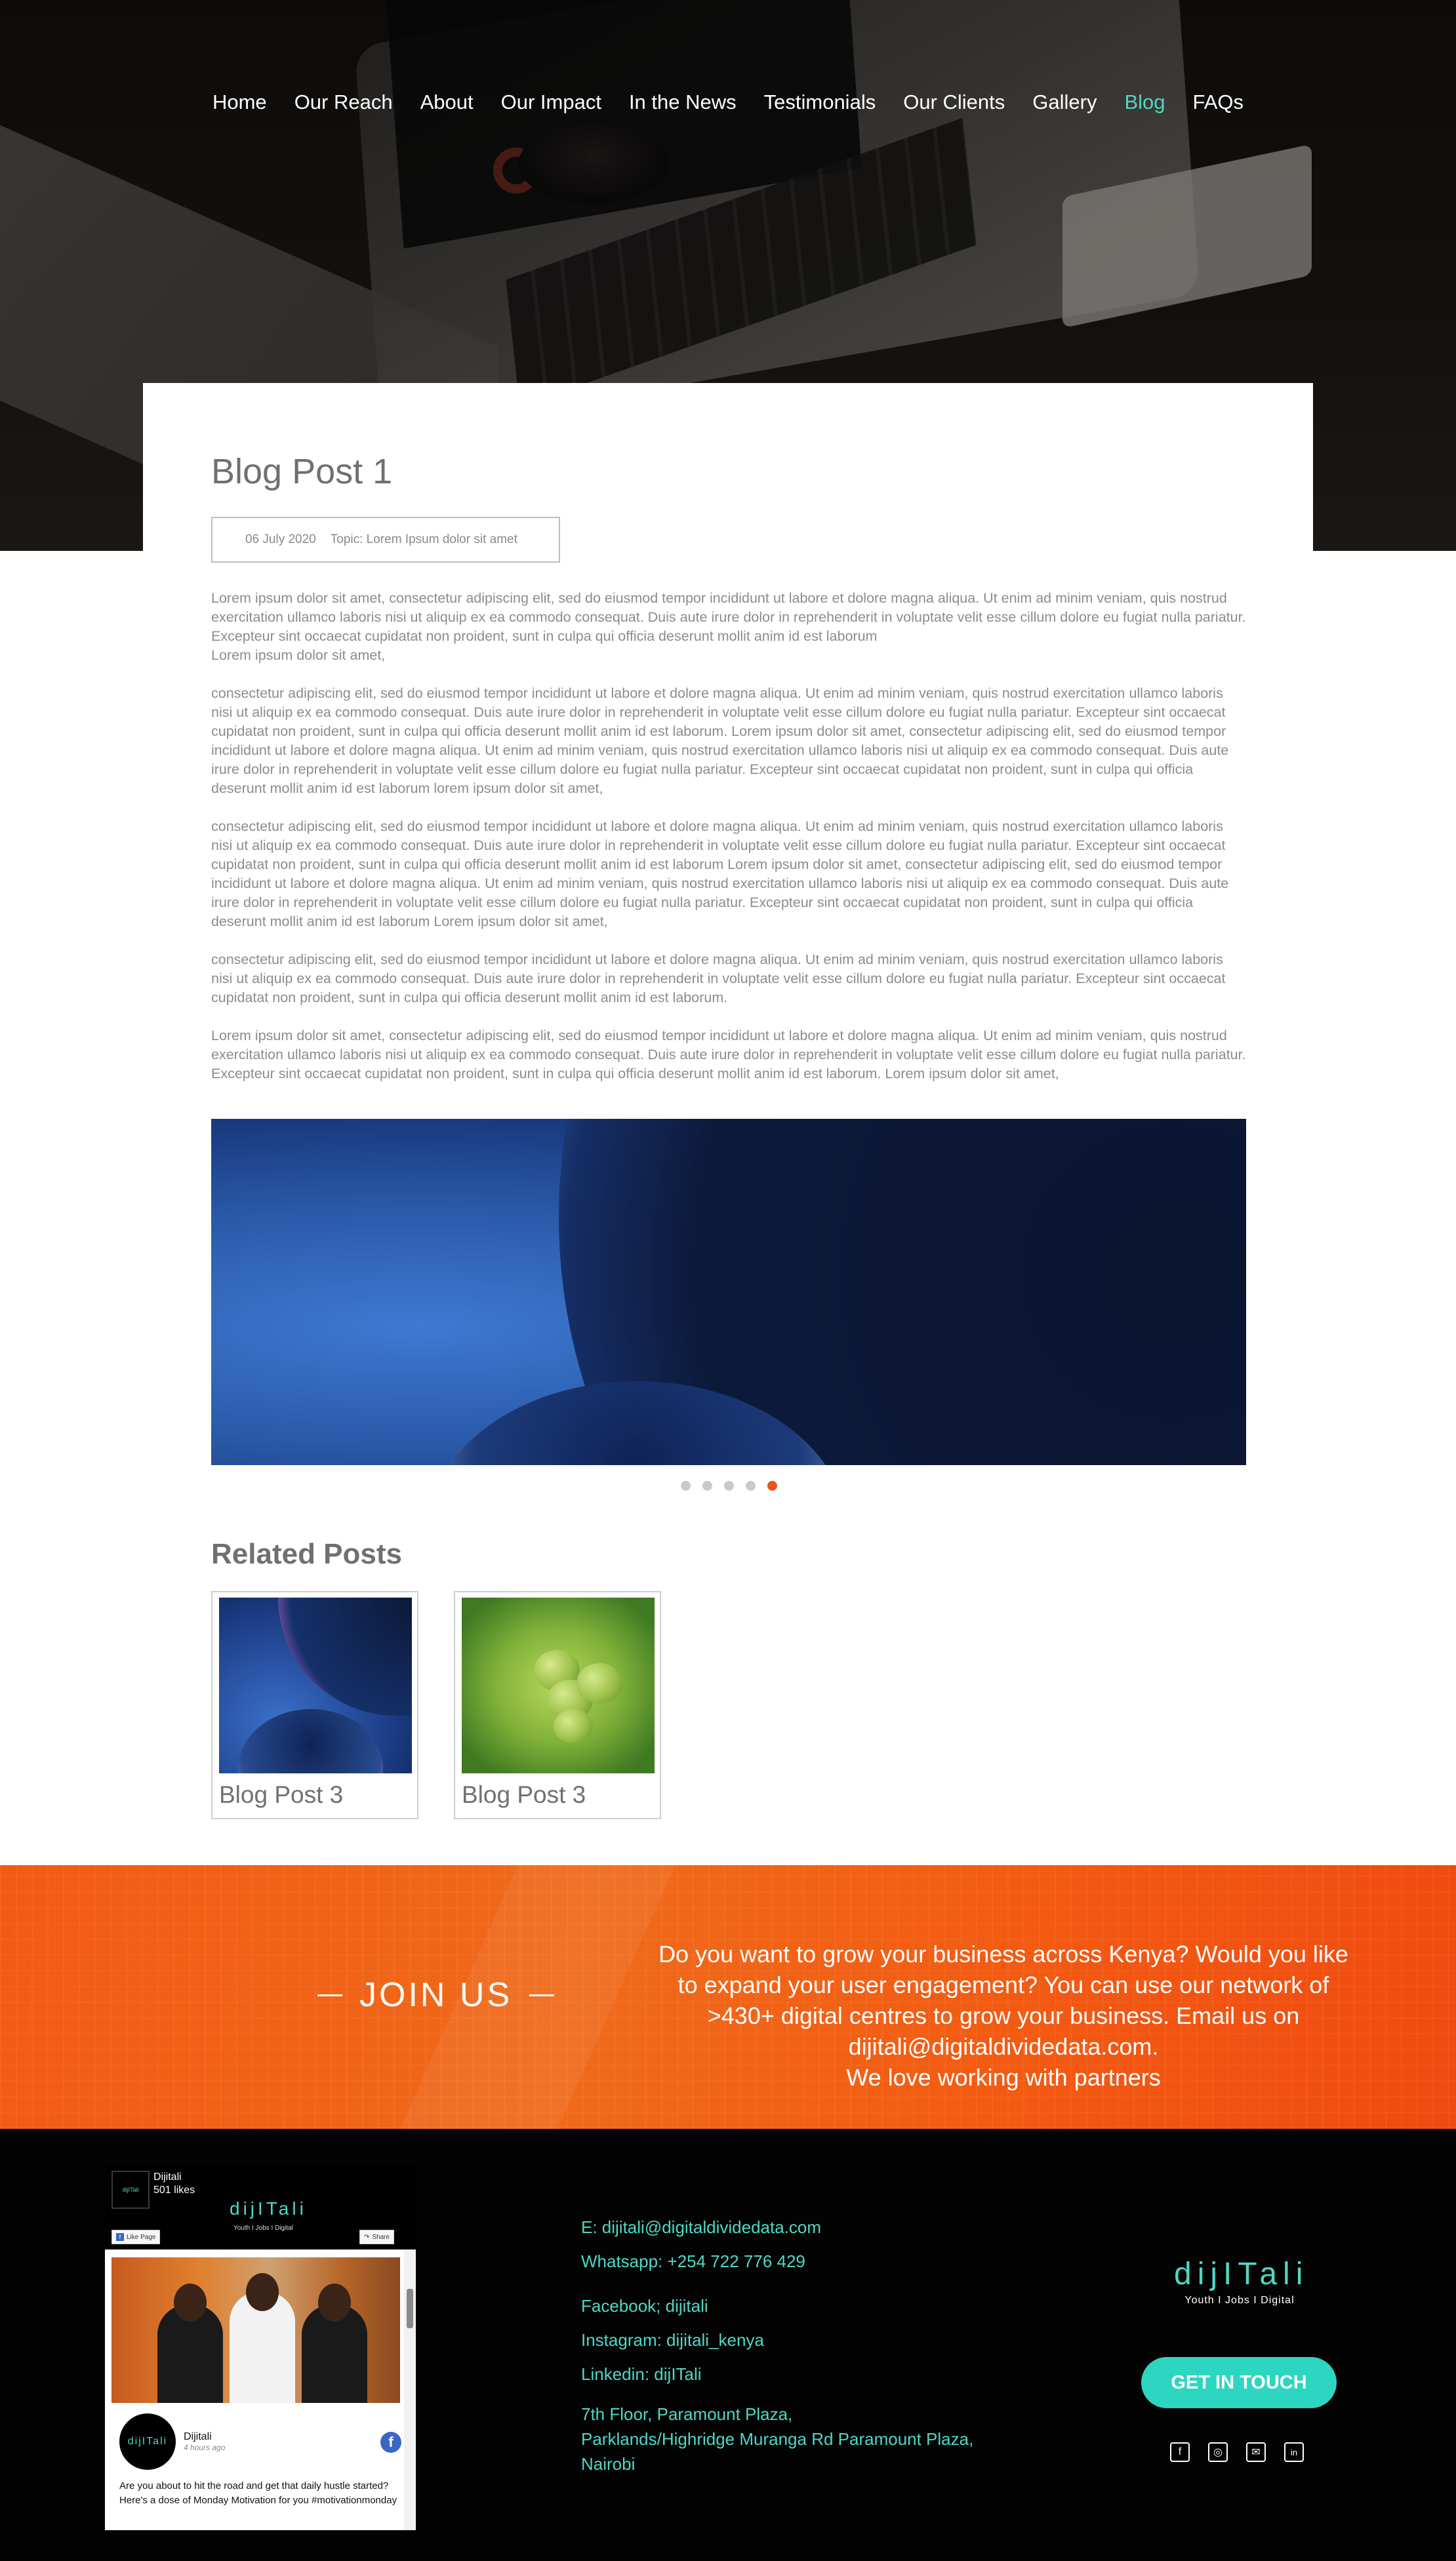 This screenshot has height=2561, width=1456. What do you see at coordinates (204, 2448) in the screenshot?
I see `facebook-post-time: 4 hours ago` at bounding box center [204, 2448].